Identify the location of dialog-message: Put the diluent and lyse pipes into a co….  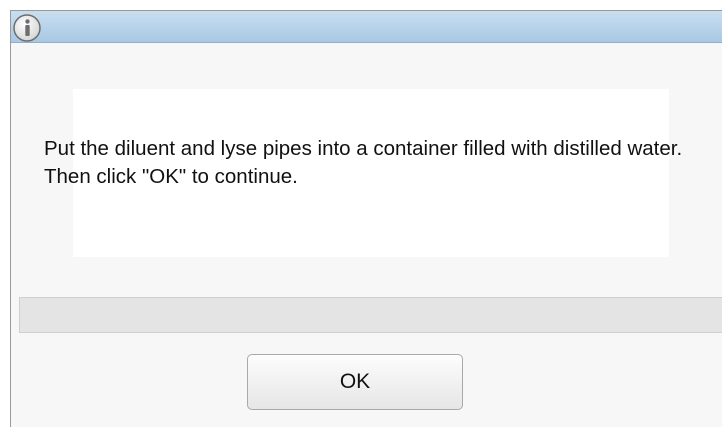
(363, 162).